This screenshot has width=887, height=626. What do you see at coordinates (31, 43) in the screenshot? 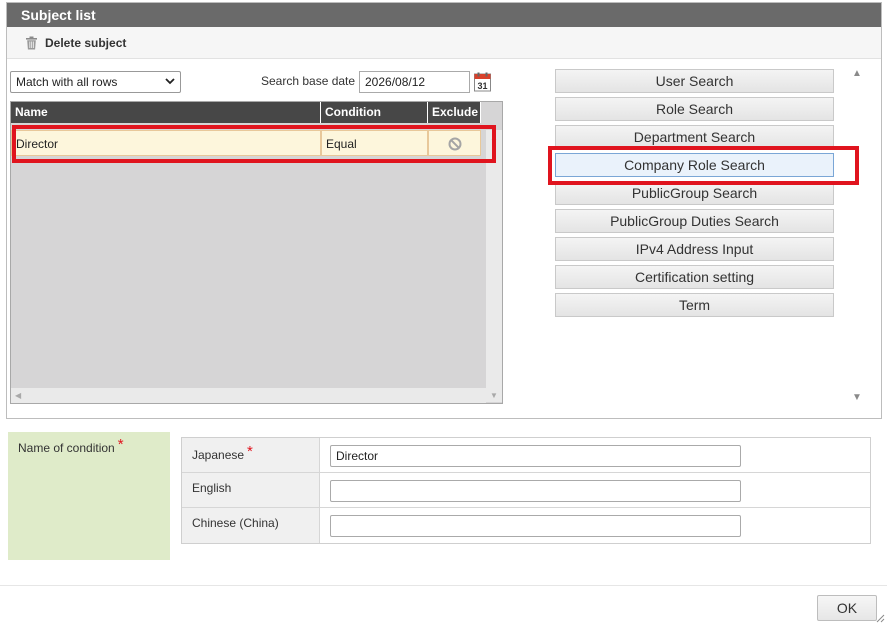
I see `trash-icon` at bounding box center [31, 43].